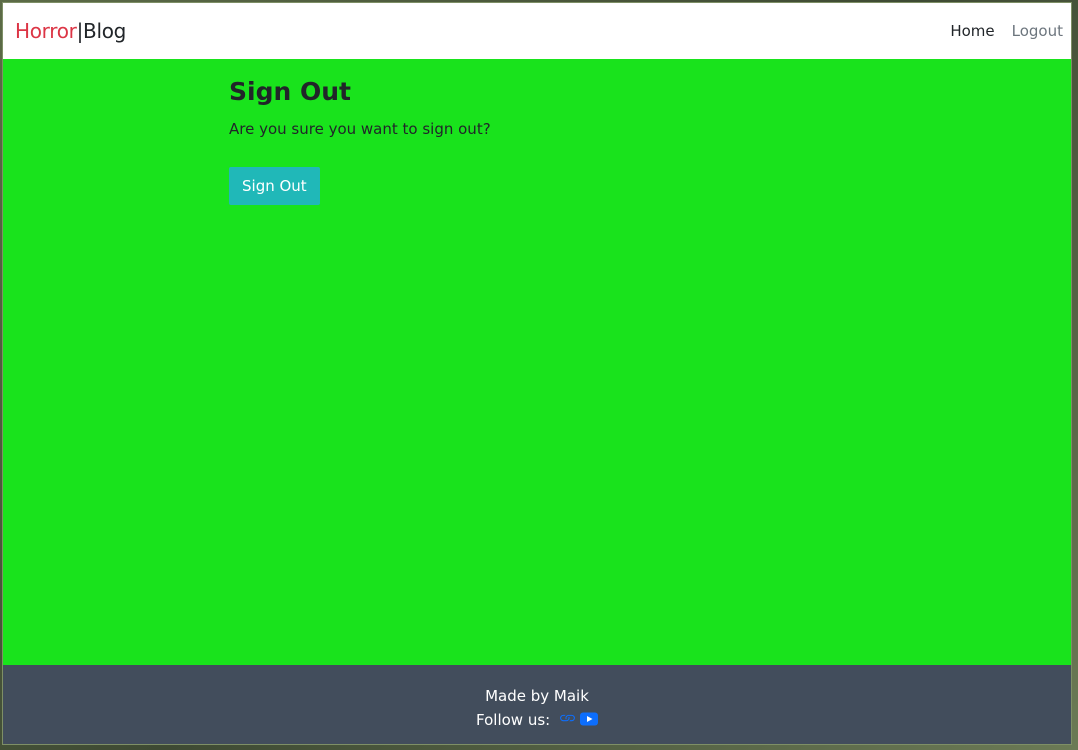 Image resolution: width=1078 pixels, height=750 pixels. I want to click on footer-credit: Made by Maik, so click(537, 696).